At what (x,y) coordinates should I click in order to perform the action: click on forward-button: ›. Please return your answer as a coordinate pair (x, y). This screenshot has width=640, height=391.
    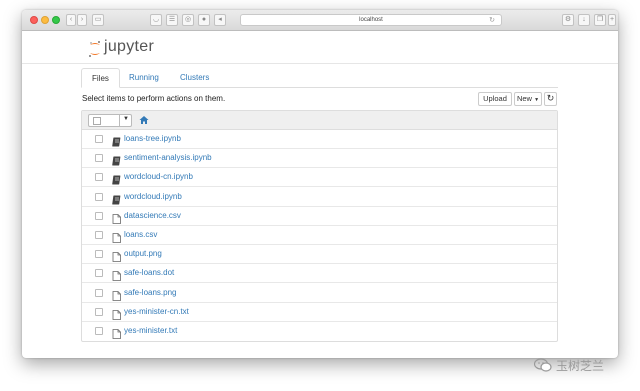
    Looking at the image, I should click on (82, 20).